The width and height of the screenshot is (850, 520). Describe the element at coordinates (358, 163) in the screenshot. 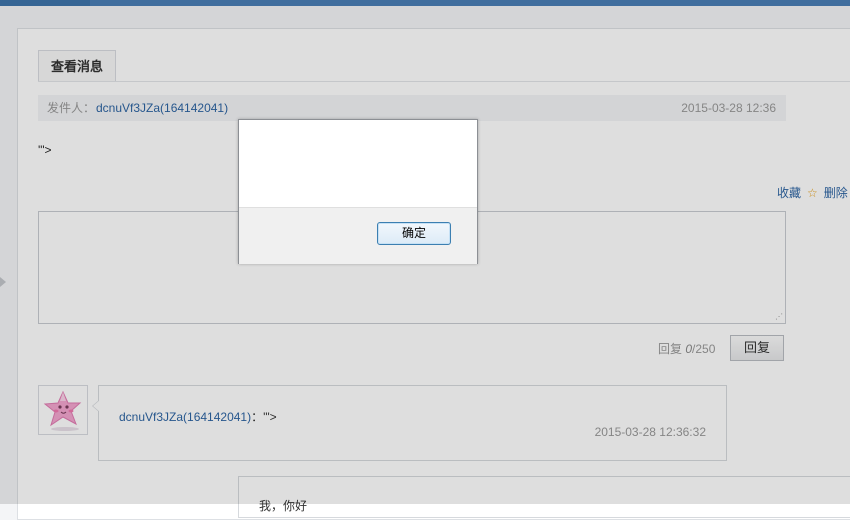

I see `alert-message` at that location.